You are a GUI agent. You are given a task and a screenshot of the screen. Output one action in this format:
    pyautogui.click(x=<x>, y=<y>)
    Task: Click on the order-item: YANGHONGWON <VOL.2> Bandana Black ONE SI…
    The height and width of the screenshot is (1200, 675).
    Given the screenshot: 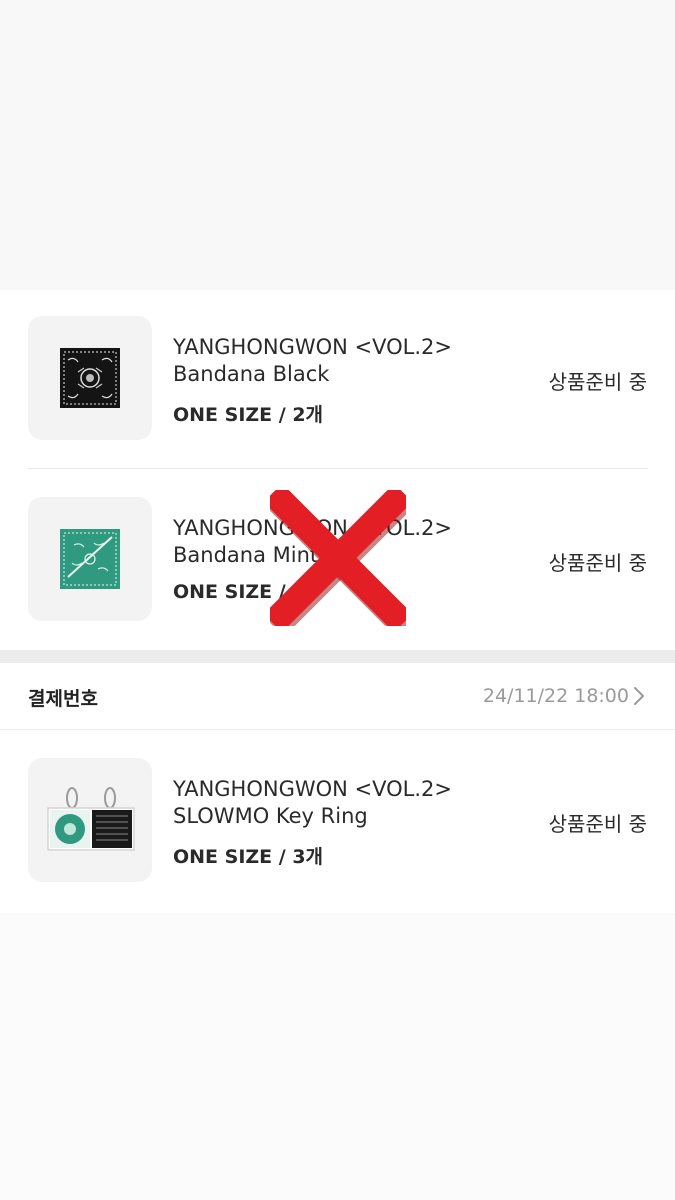 What is the action you would take?
    pyautogui.click(x=337, y=378)
    